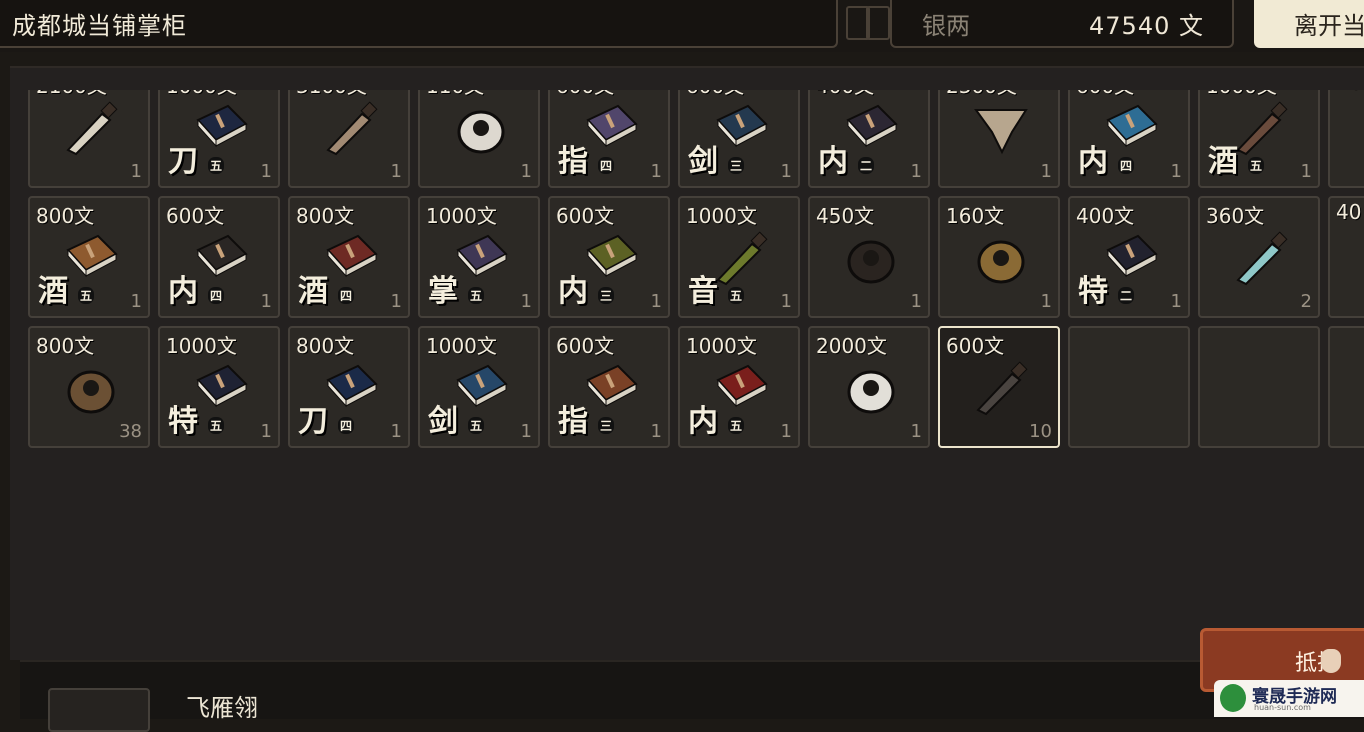  What do you see at coordinates (703, 291) in the screenshot?
I see `item-type-glyph: 音` at bounding box center [703, 291].